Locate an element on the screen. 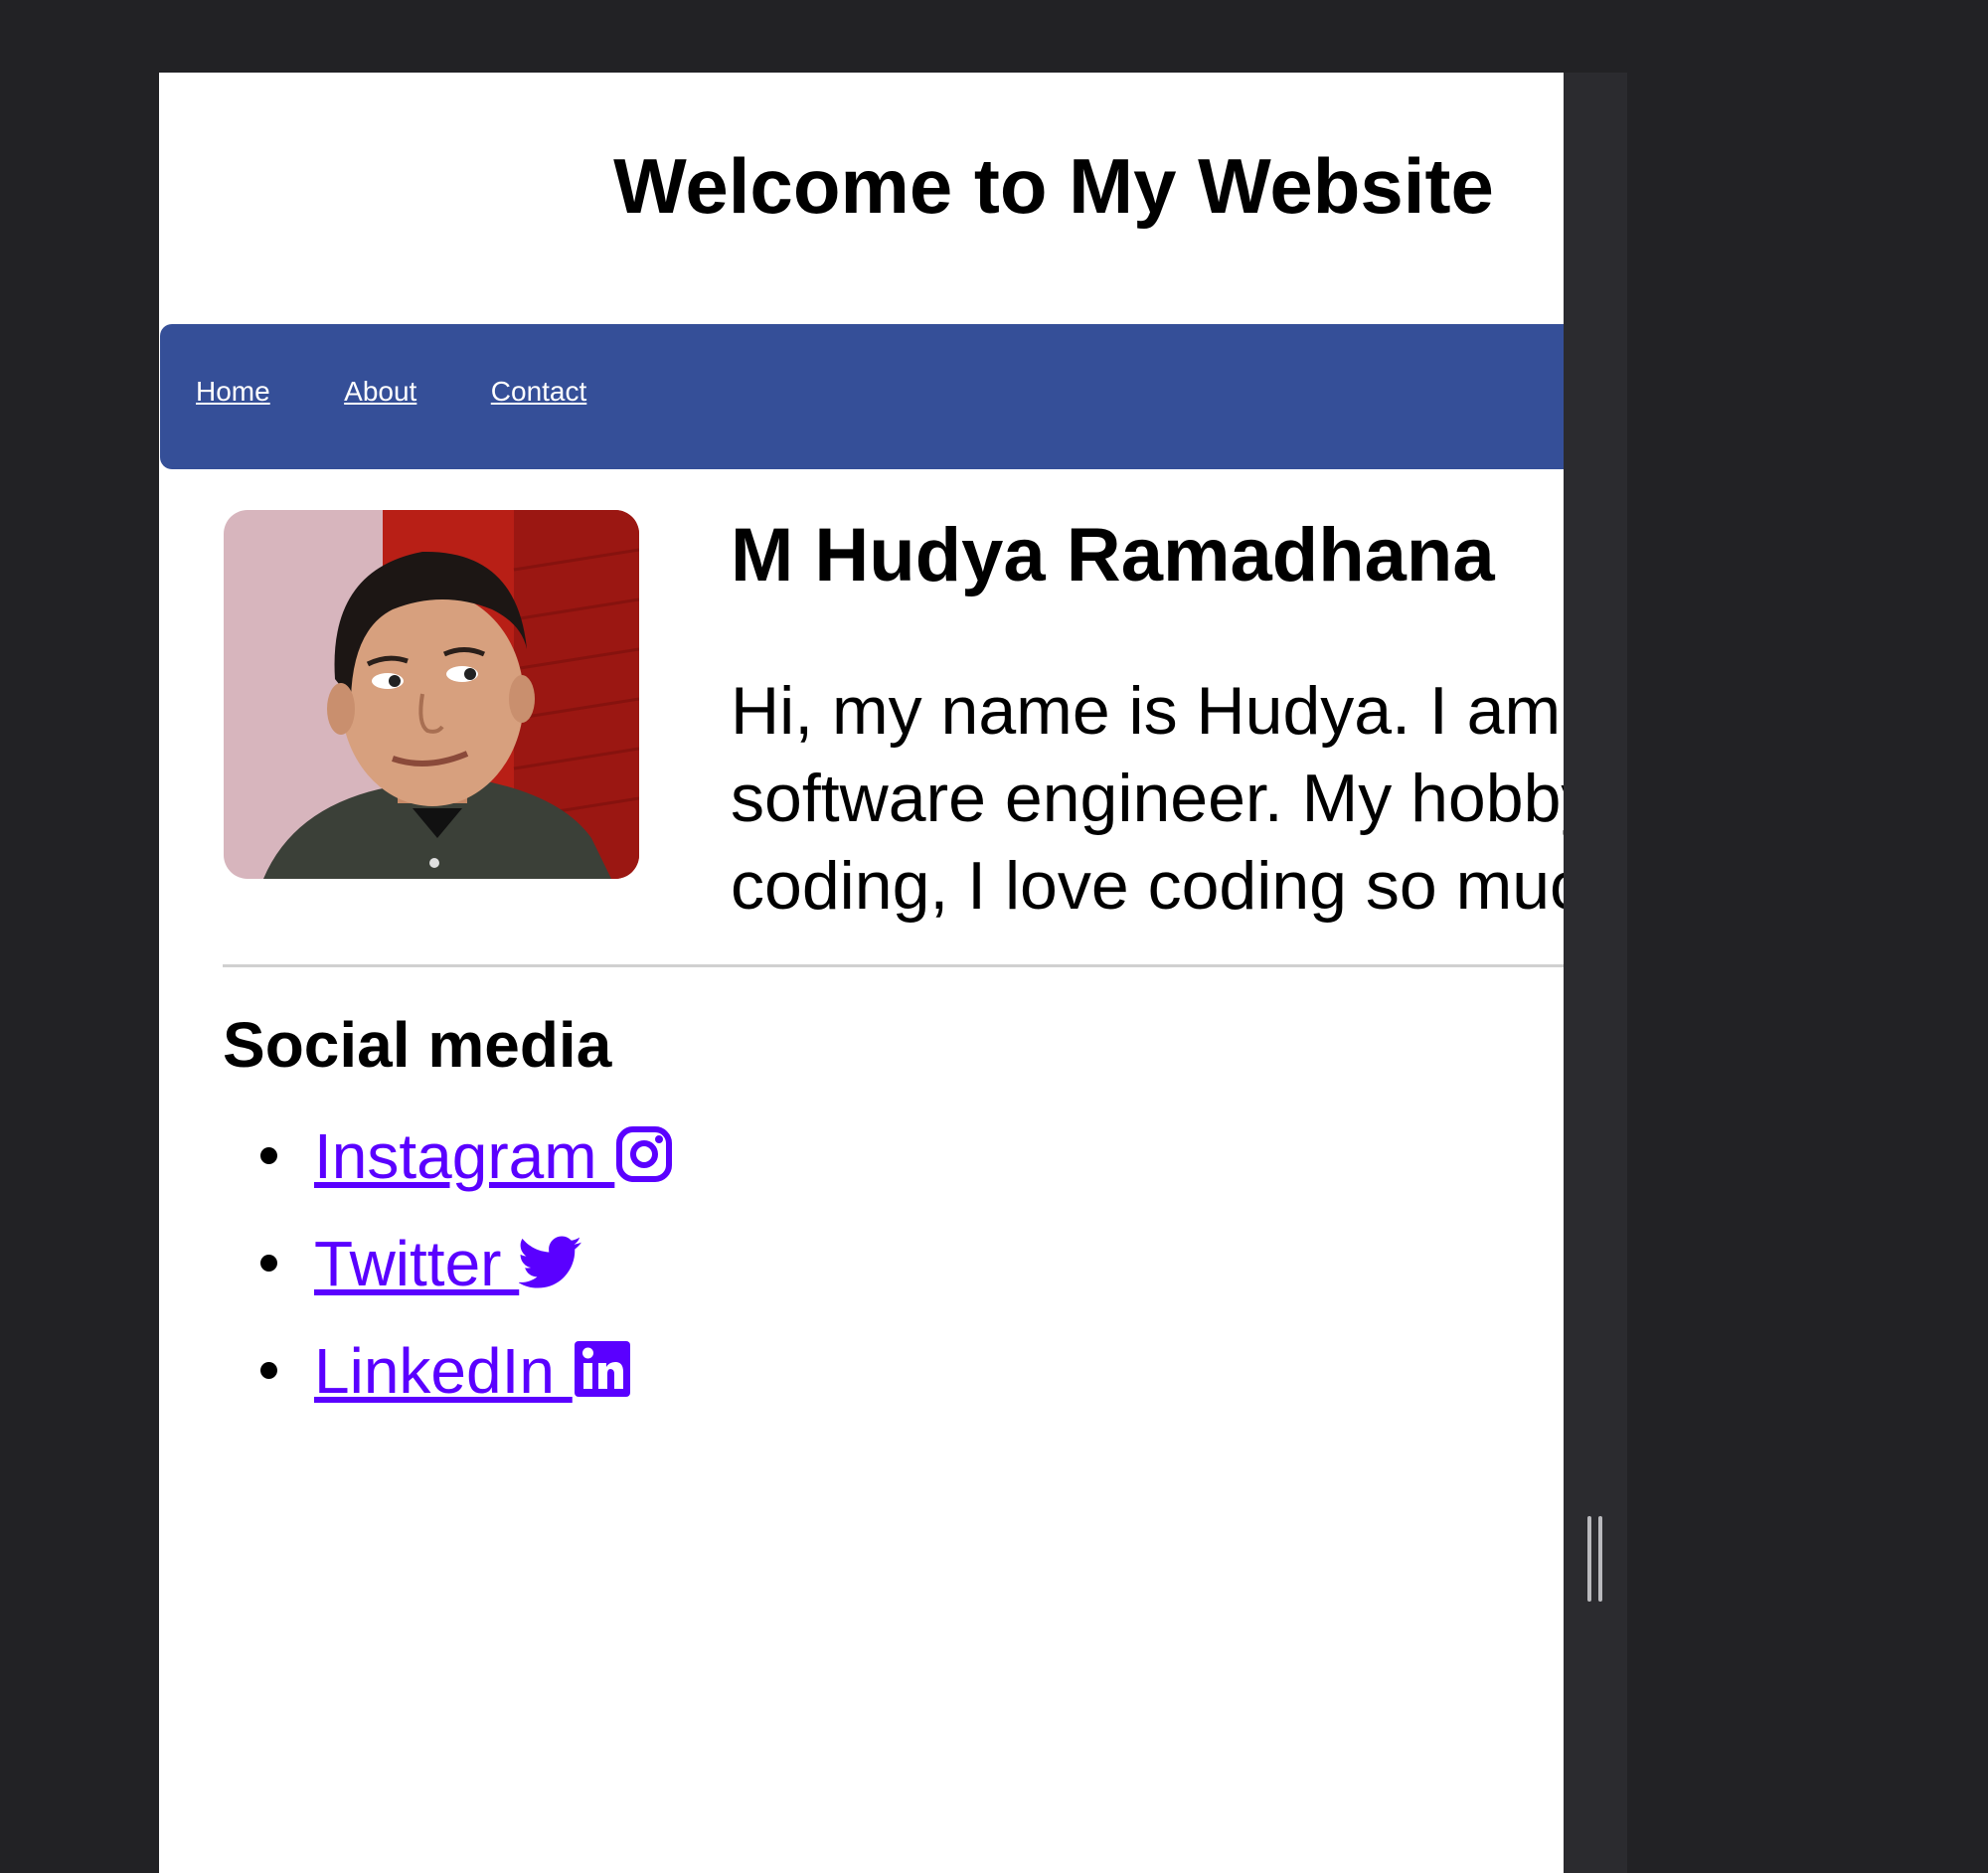 The height and width of the screenshot is (1873, 1988). resize-handle is located at coordinates (1595, 973).